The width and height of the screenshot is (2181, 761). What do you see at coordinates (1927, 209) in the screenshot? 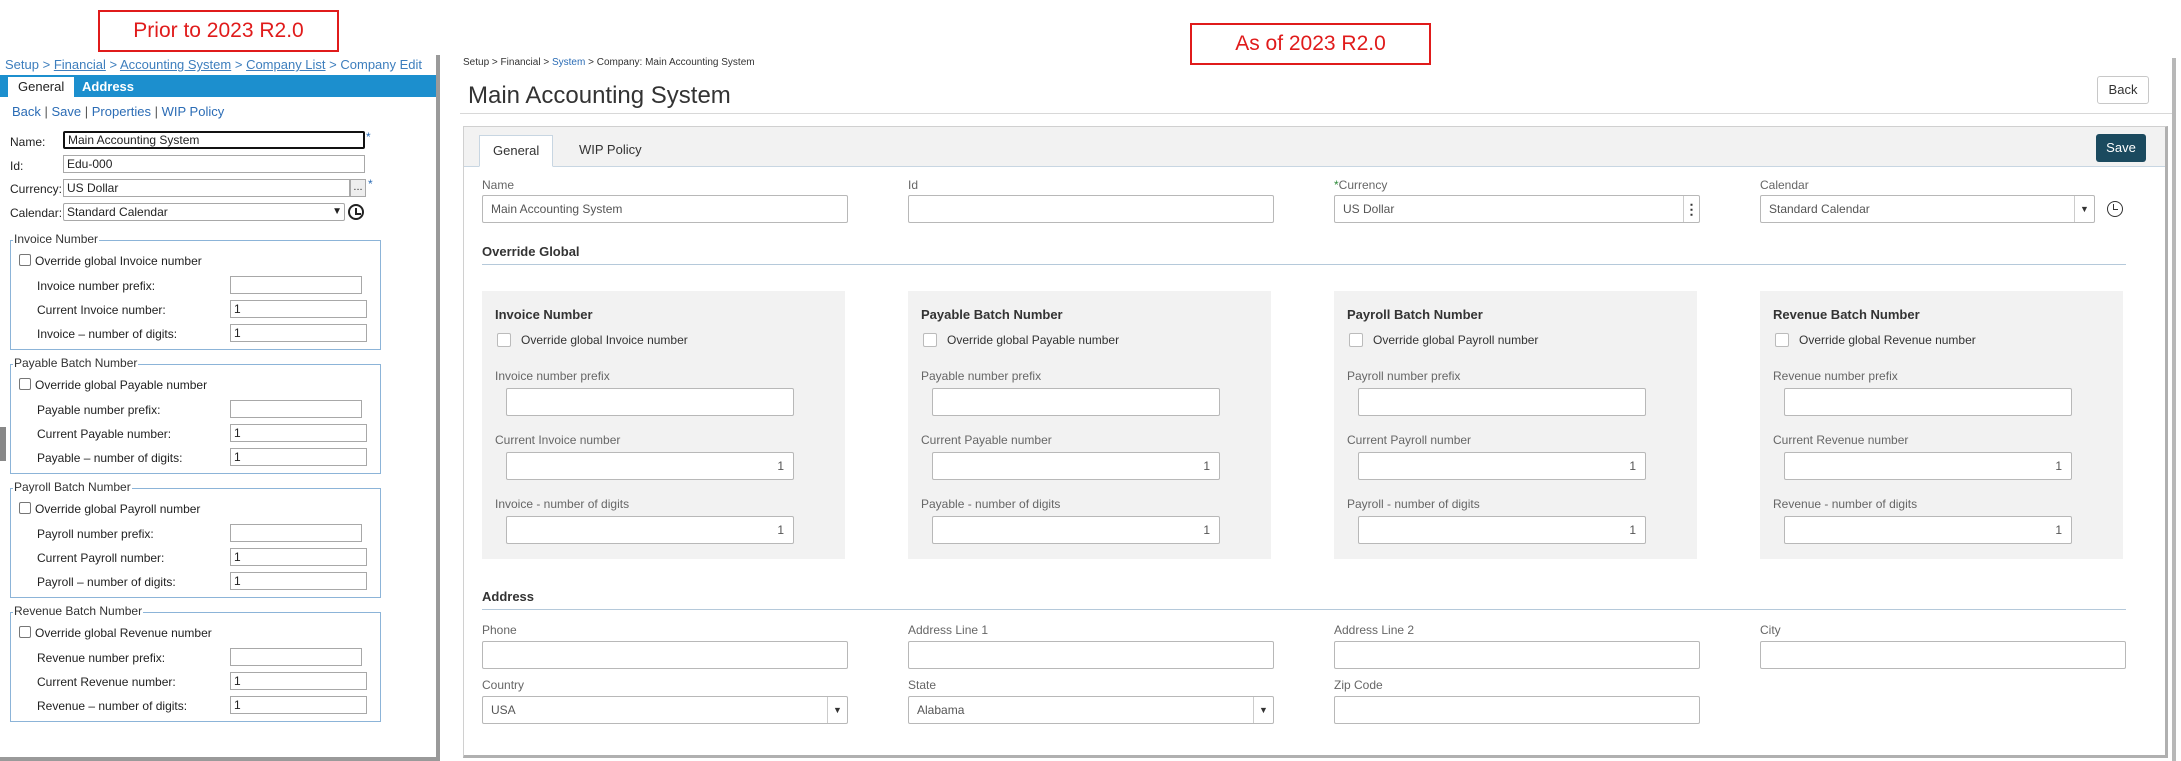
I see `calendar-select: Standard Calendar ▼` at bounding box center [1927, 209].